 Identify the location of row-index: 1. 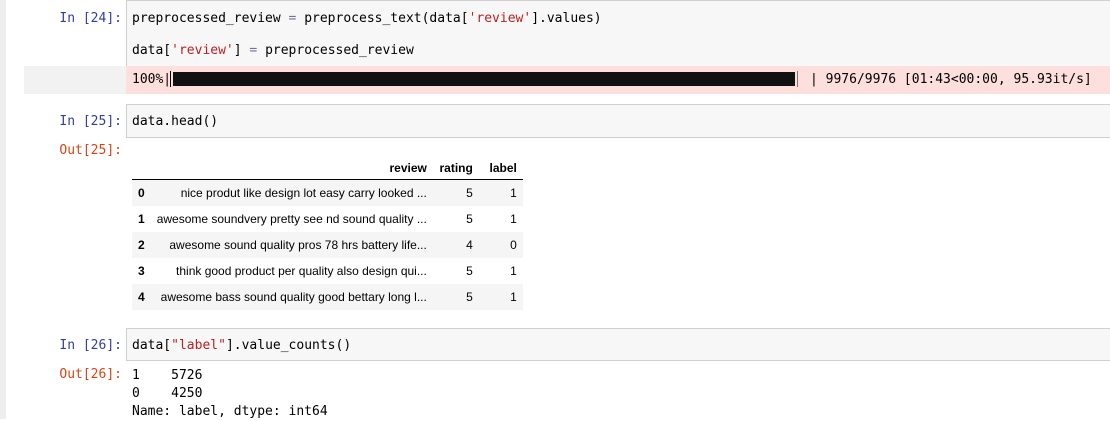
(141, 219).